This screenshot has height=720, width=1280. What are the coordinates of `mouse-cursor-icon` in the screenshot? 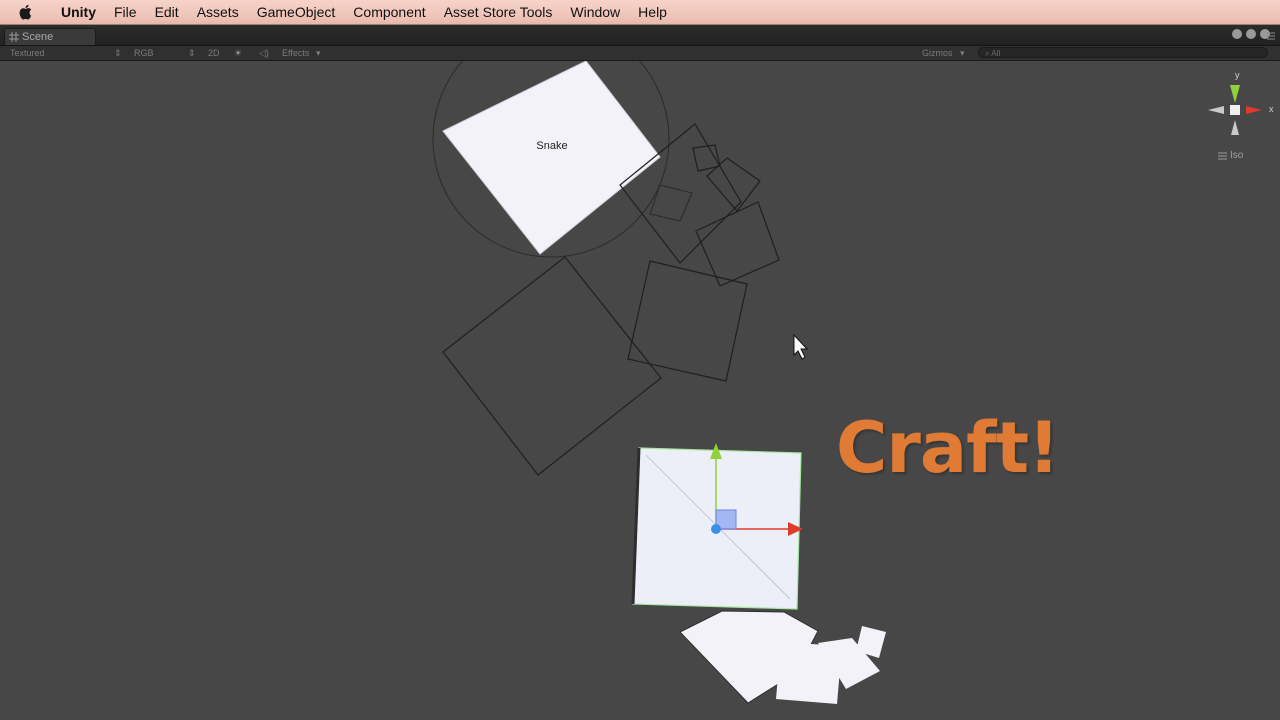 It's located at (801, 346).